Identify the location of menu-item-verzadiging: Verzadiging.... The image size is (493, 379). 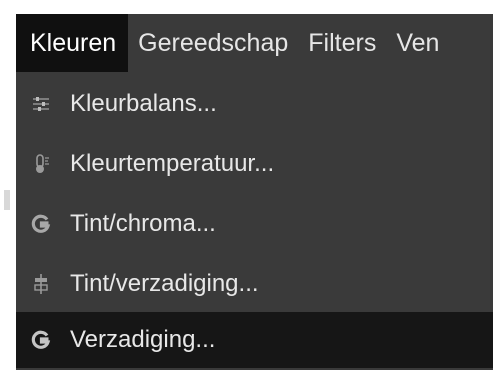
(254, 340).